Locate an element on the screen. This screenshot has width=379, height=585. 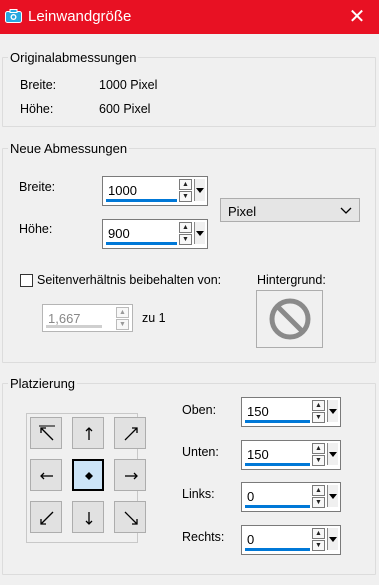
no-color-icon is located at coordinates (290, 319).